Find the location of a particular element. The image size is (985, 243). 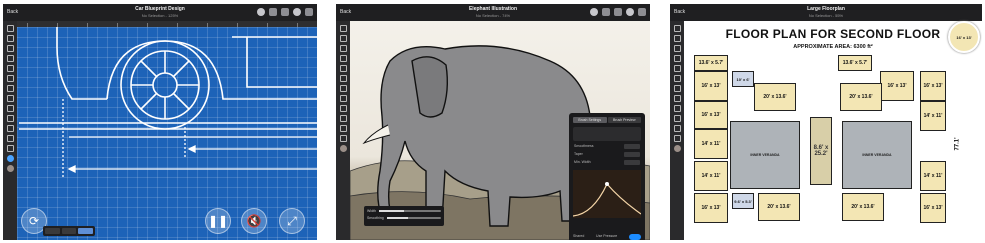

width-label: Width is located at coordinates (371, 211).